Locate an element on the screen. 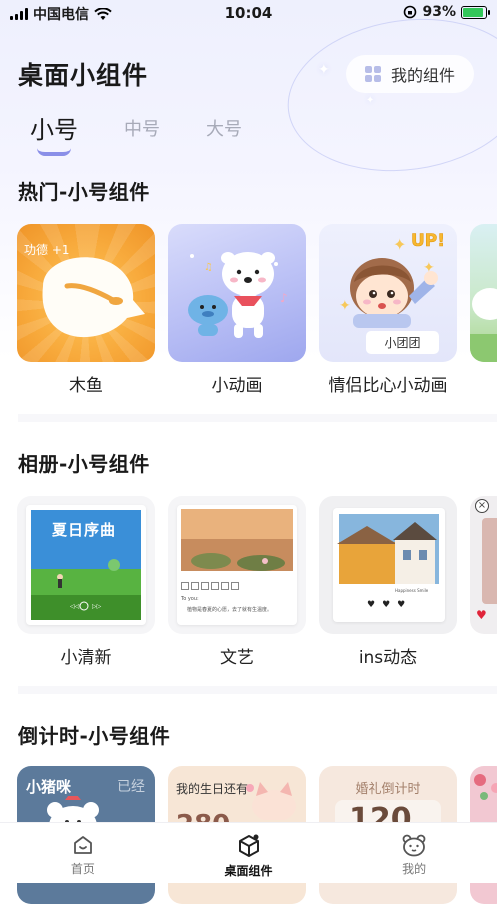  widget-card-animation: ♪ ♫ 小动画 is located at coordinates (237, 310).